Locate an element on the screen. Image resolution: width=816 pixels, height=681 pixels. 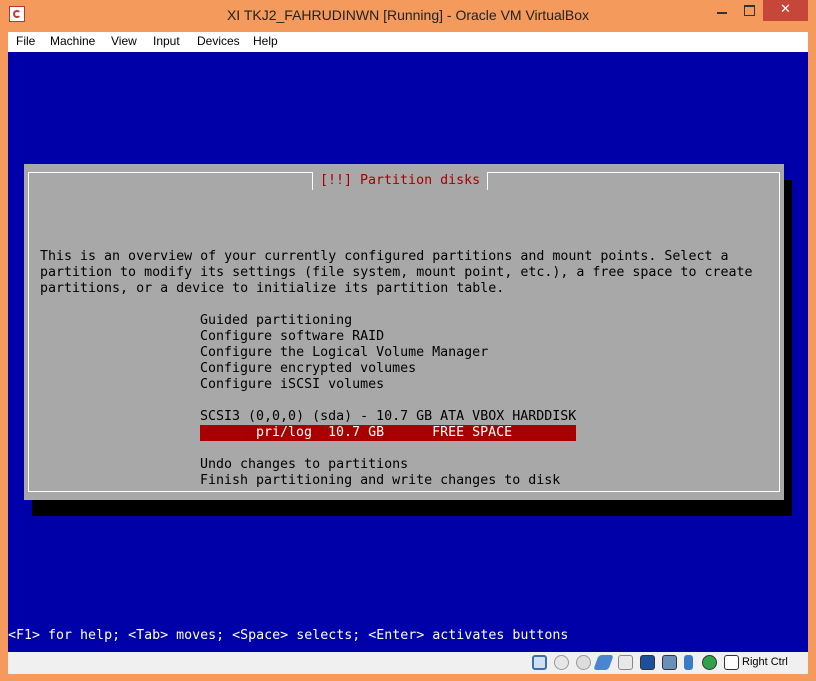
keyboard-icon is located at coordinates (731, 662).